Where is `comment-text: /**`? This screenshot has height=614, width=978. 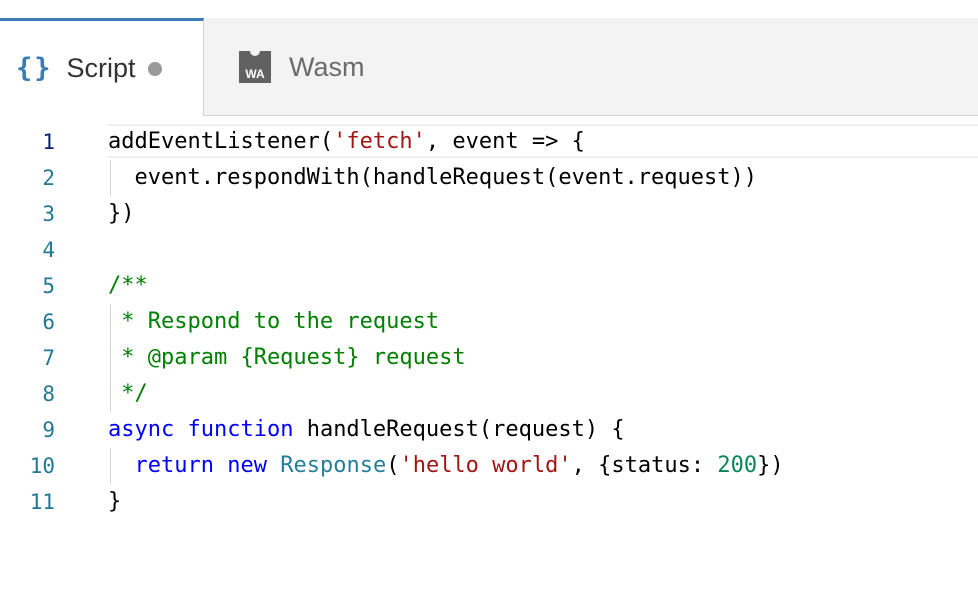
comment-text: /** is located at coordinates (128, 285).